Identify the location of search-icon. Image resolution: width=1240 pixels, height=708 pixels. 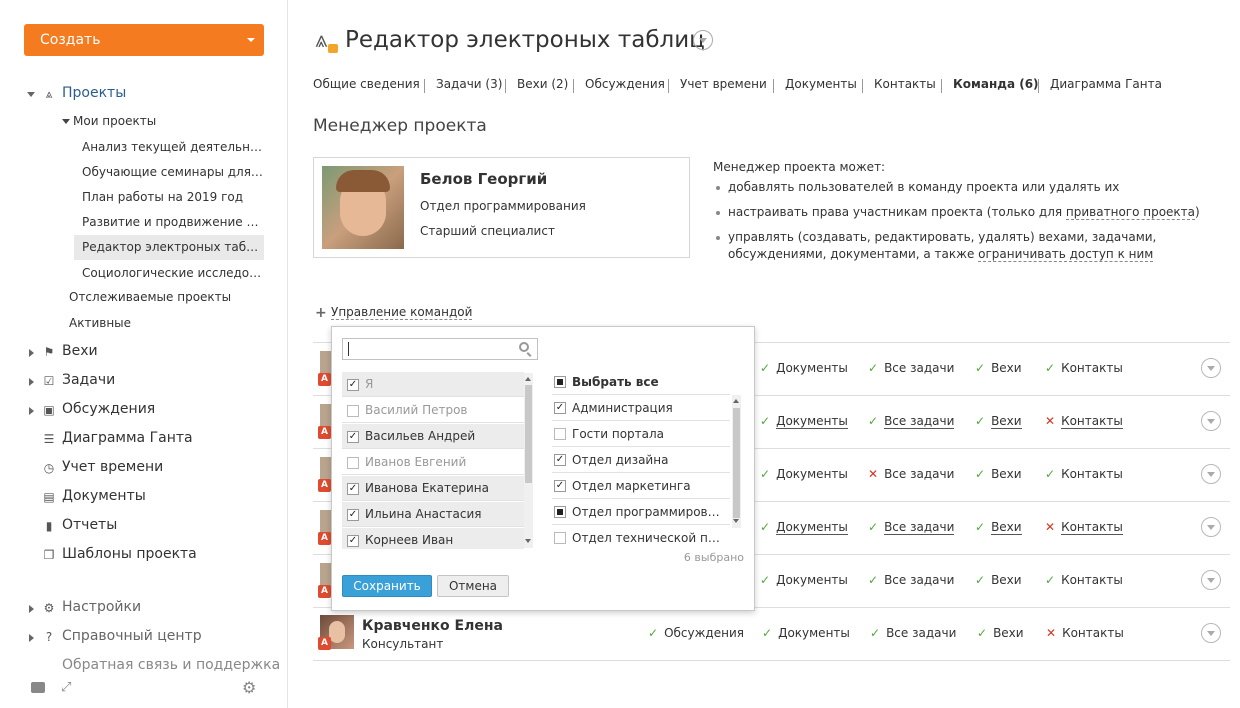
(524, 347).